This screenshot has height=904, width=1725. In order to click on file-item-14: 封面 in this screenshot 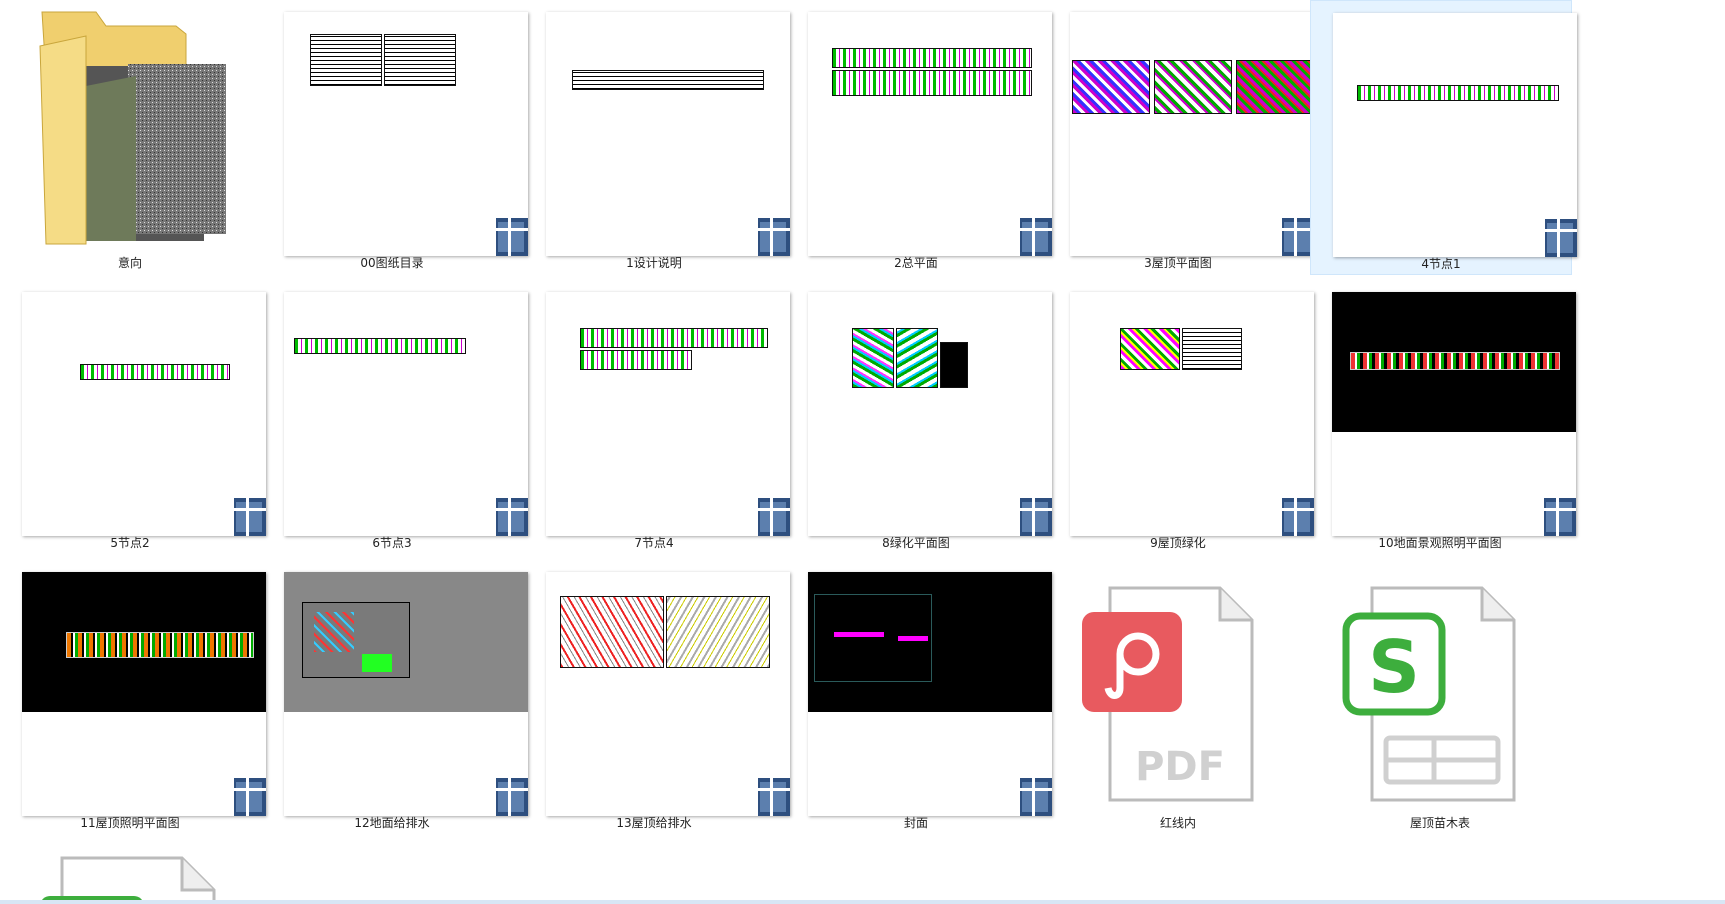, I will do `click(919, 697)`.